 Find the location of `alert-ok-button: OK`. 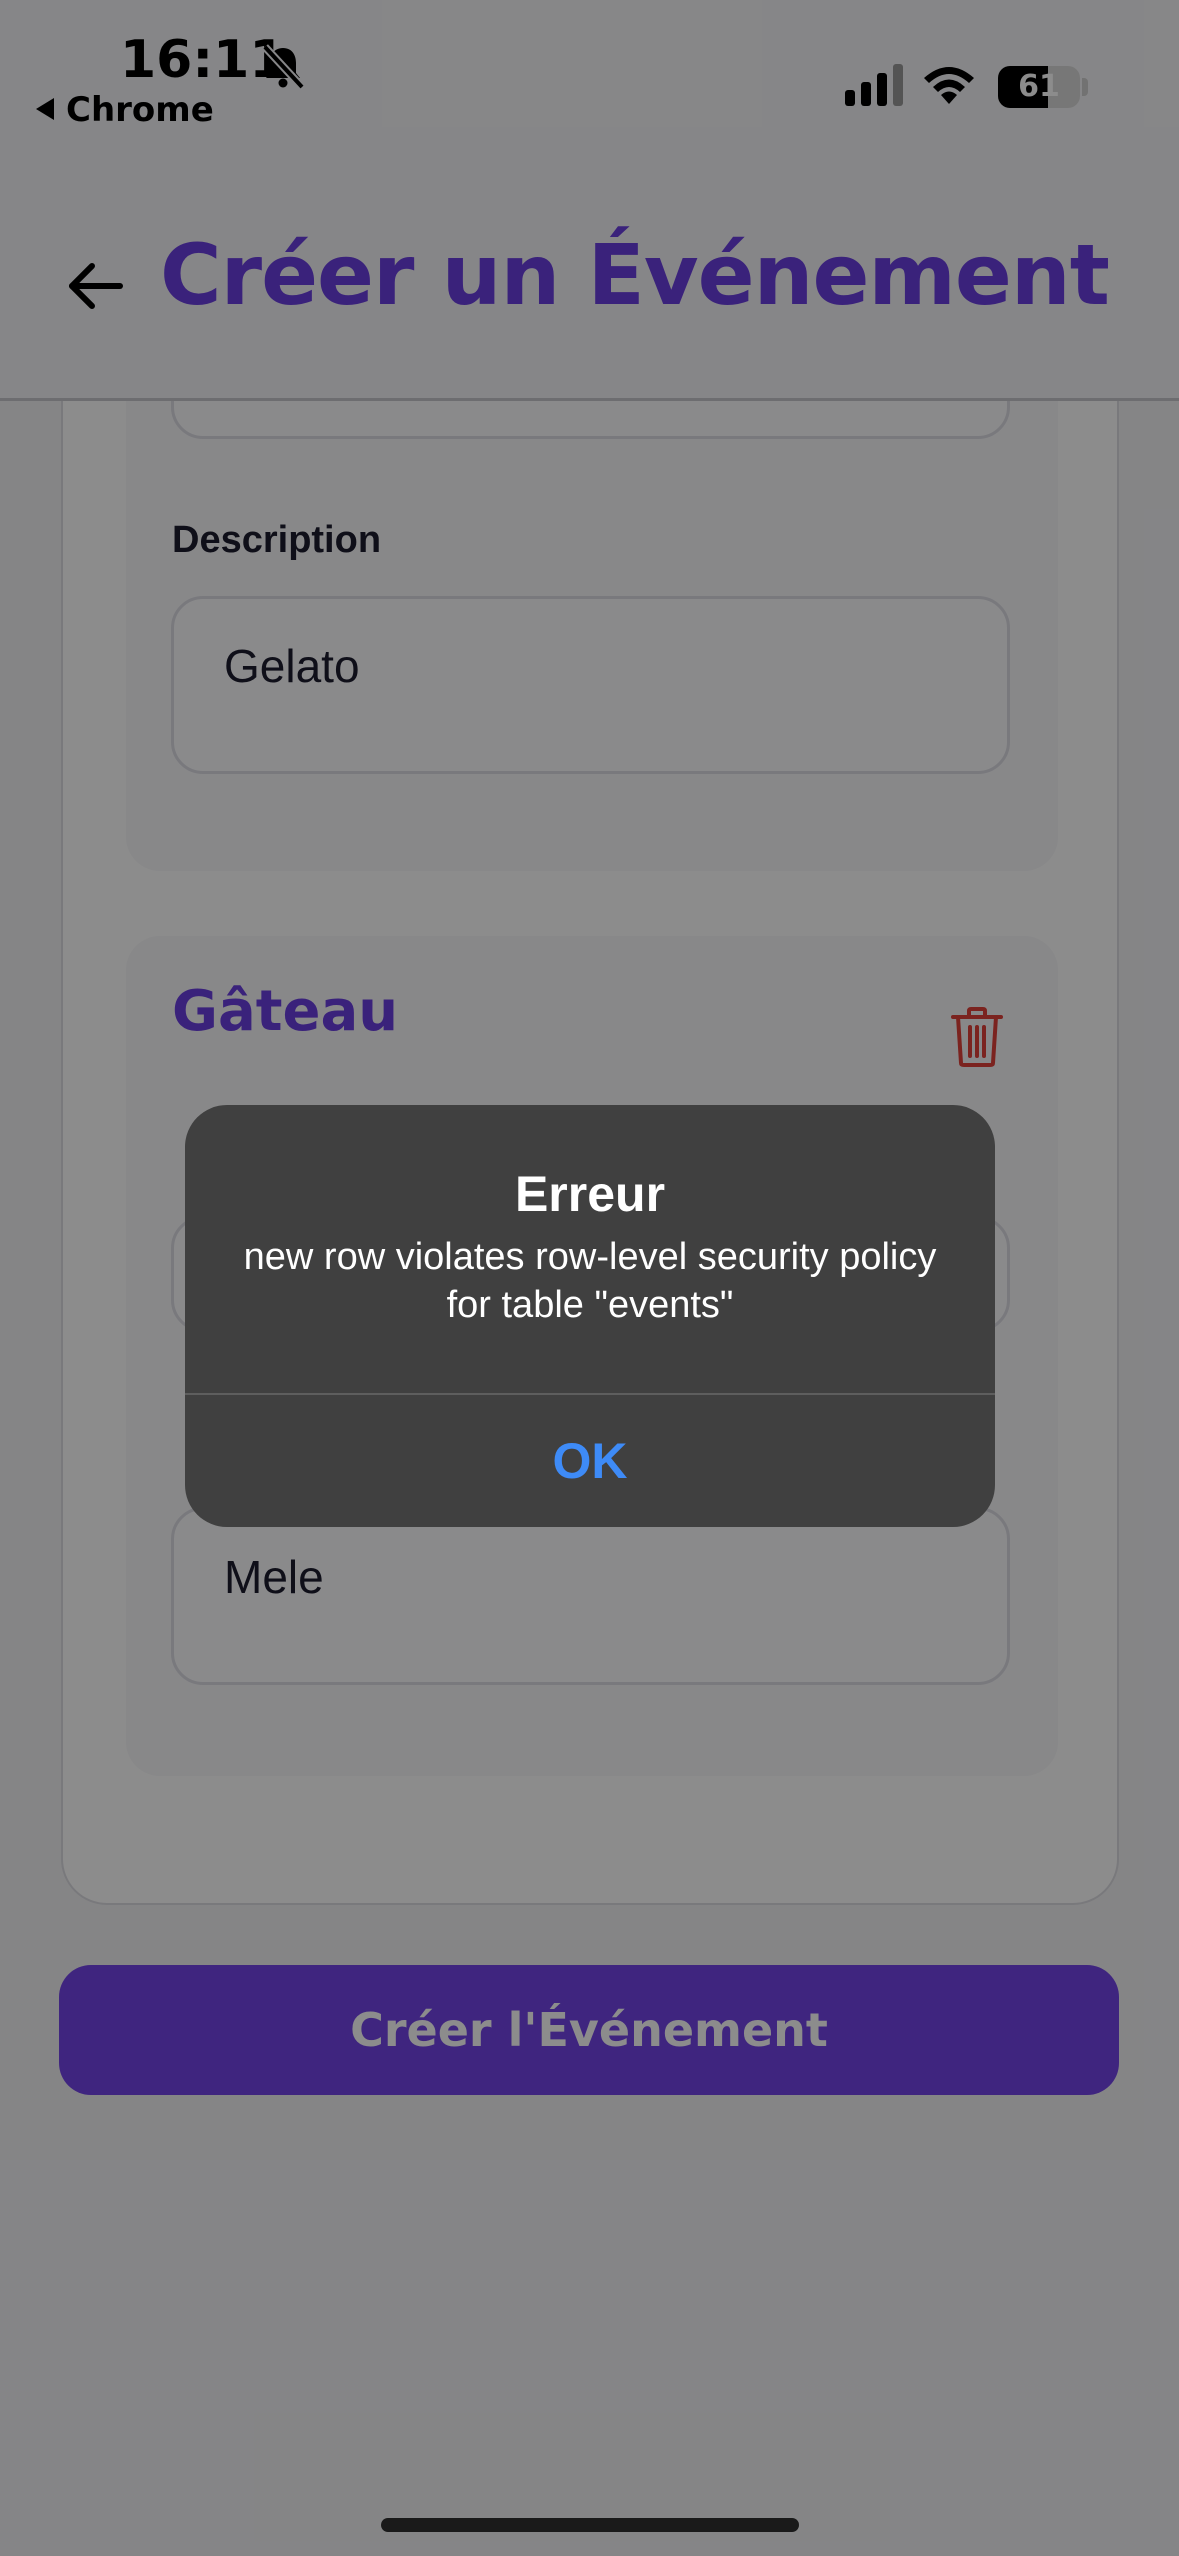

alert-ok-button: OK is located at coordinates (590, 1461).